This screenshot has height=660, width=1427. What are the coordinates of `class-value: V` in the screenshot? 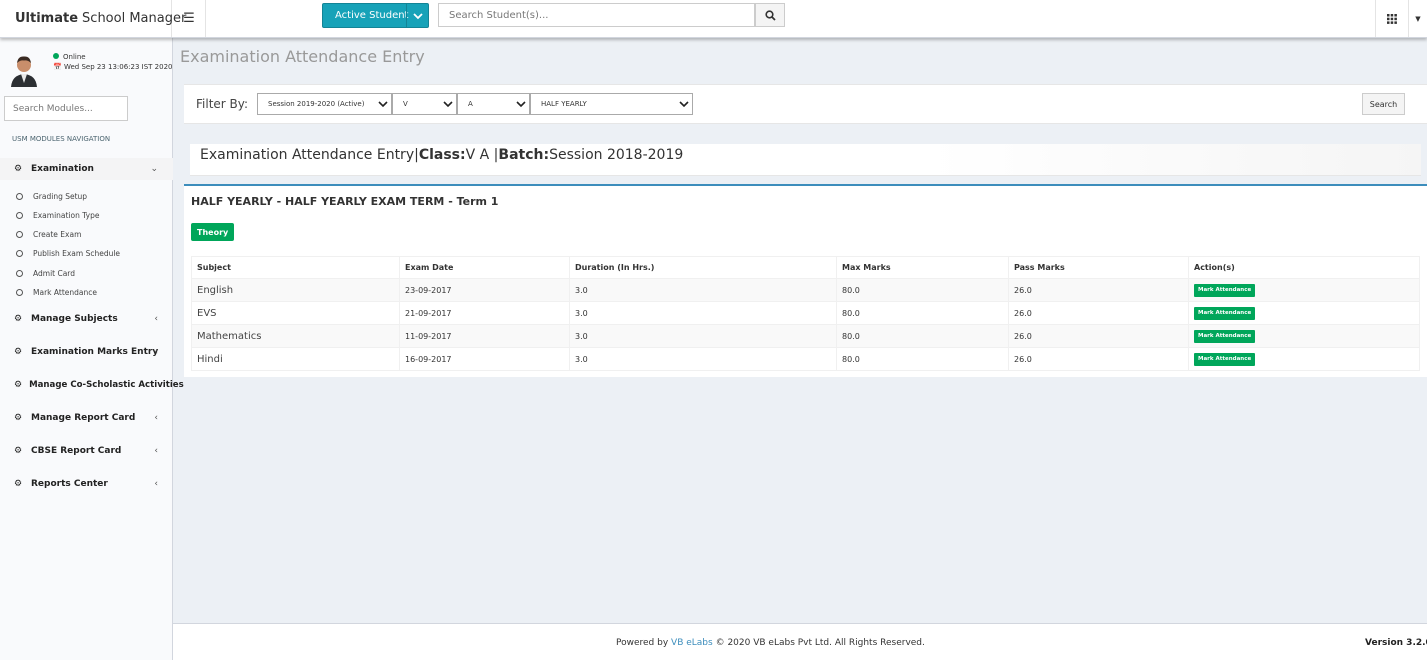 It's located at (405, 104).